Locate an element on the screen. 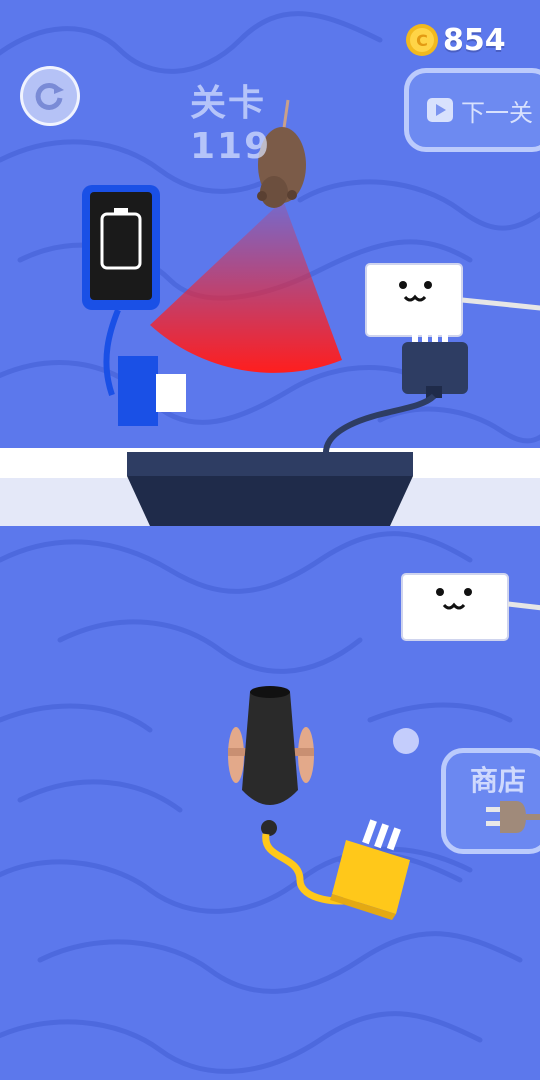 The image size is (540, 1080). coin-icon: C is located at coordinates (422, 40).